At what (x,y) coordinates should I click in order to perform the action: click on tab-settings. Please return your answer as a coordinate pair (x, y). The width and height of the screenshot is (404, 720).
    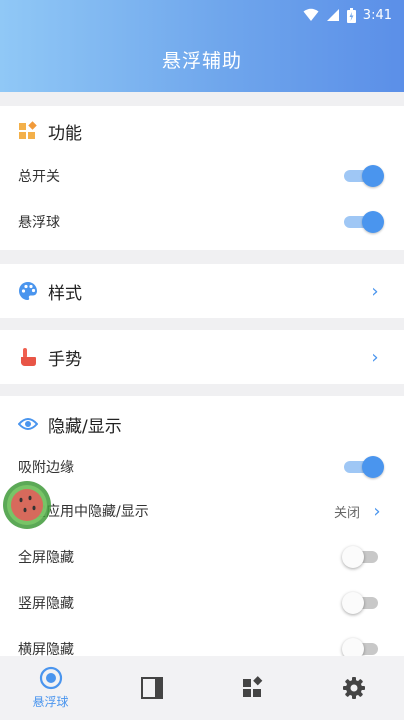
    Looking at the image, I should click on (353, 688).